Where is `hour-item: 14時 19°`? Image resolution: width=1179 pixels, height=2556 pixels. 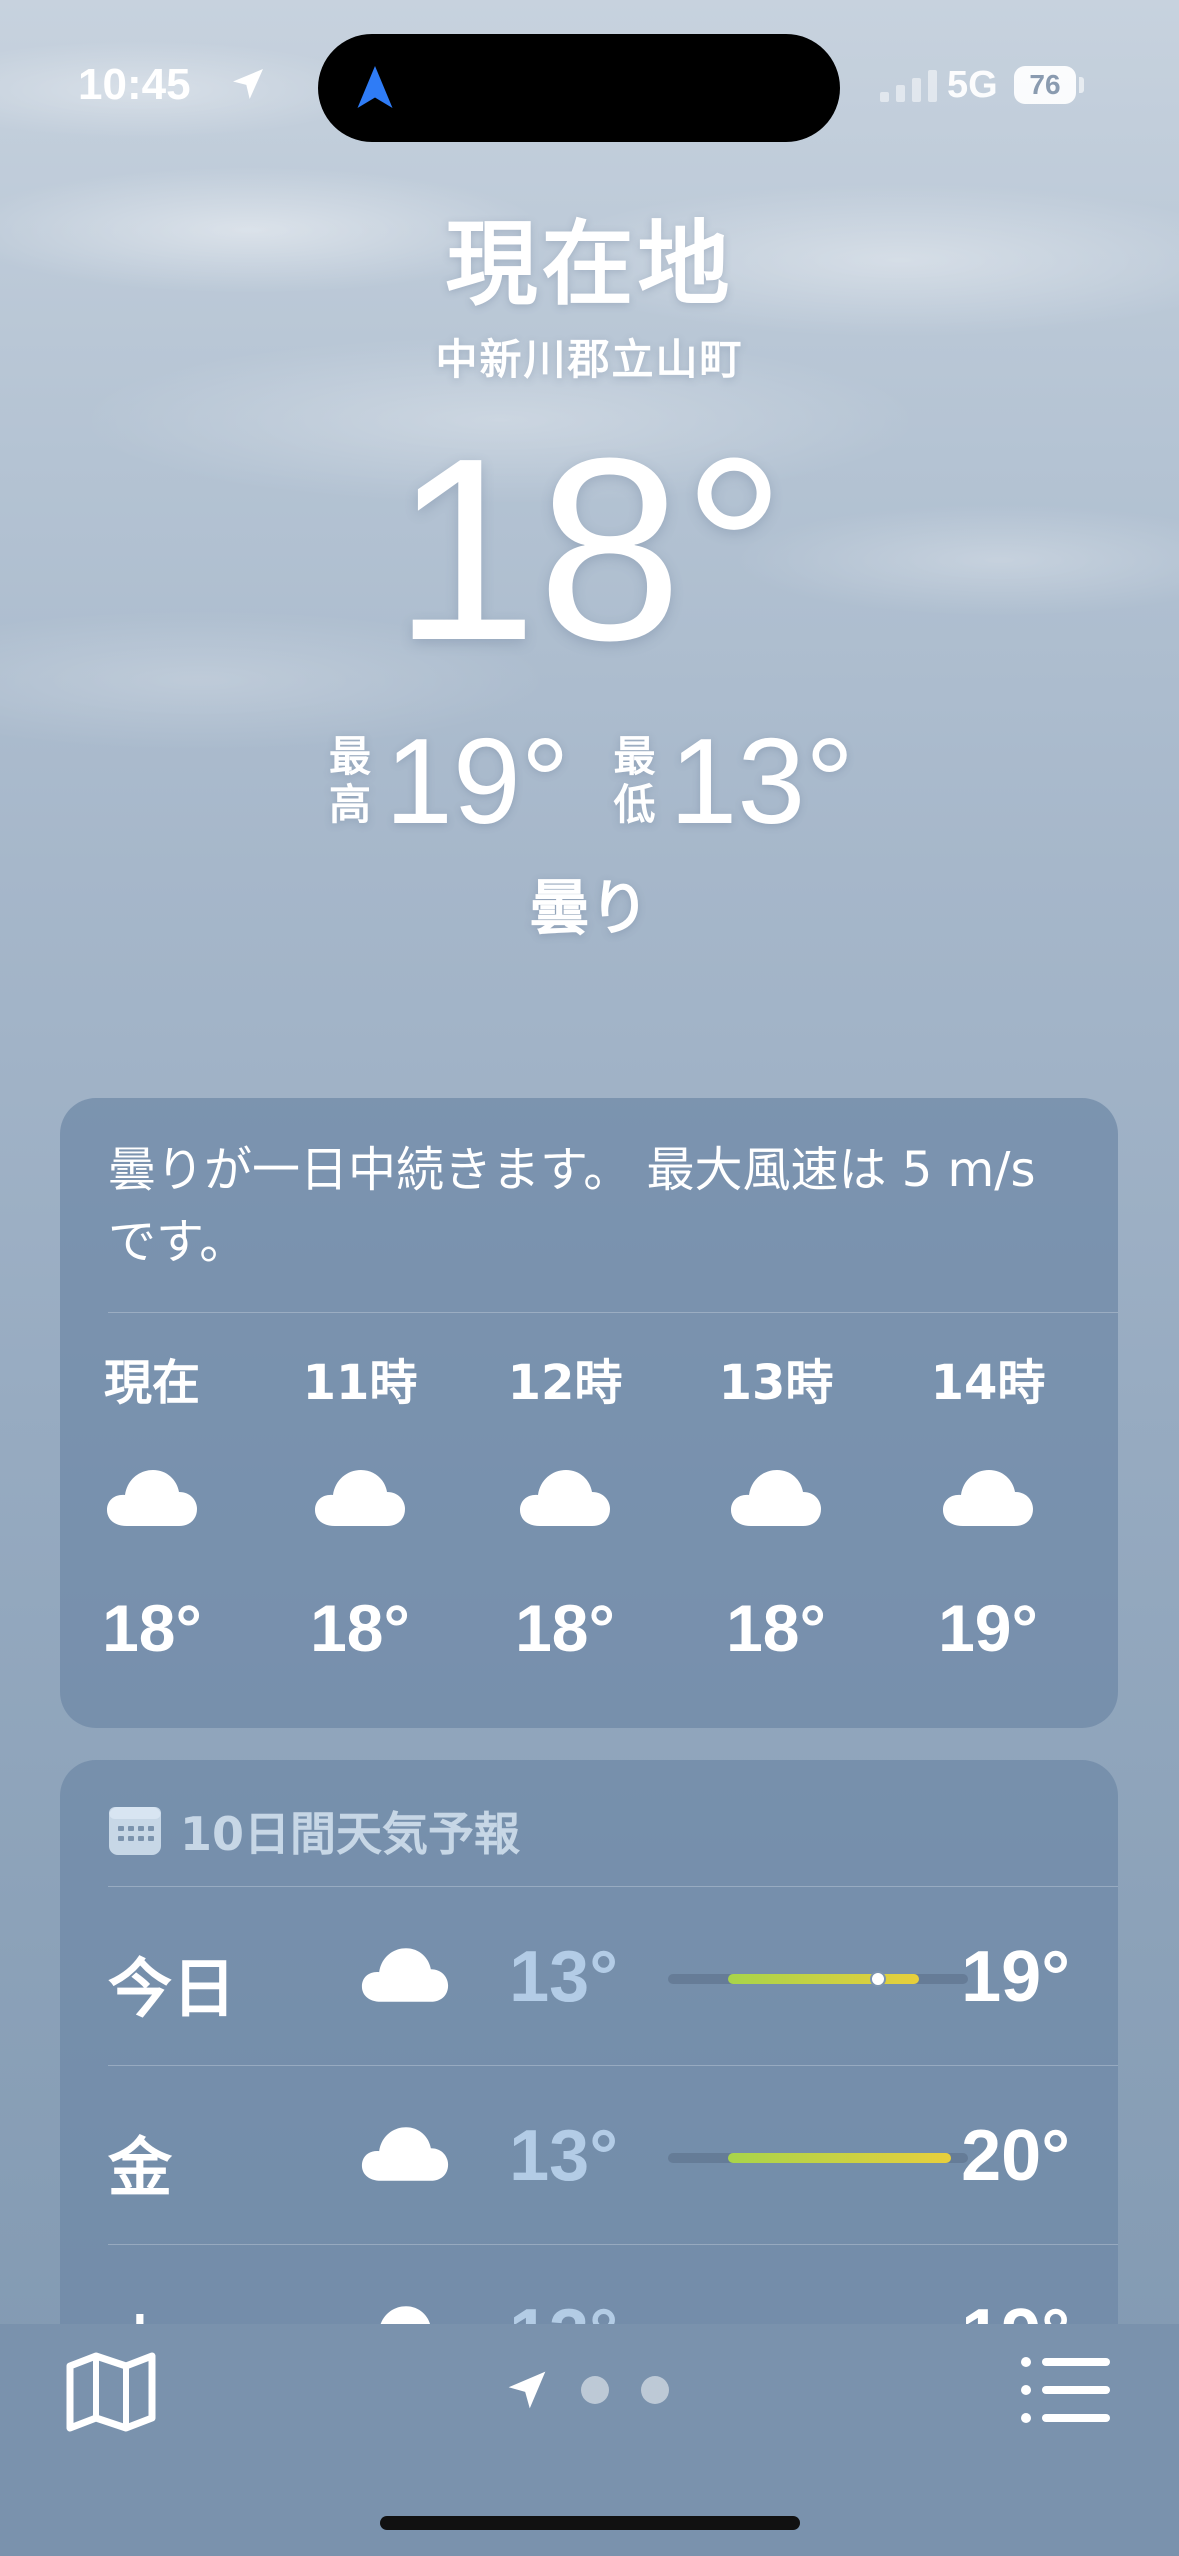
hour-item: 14時 19° is located at coordinates (988, 1507).